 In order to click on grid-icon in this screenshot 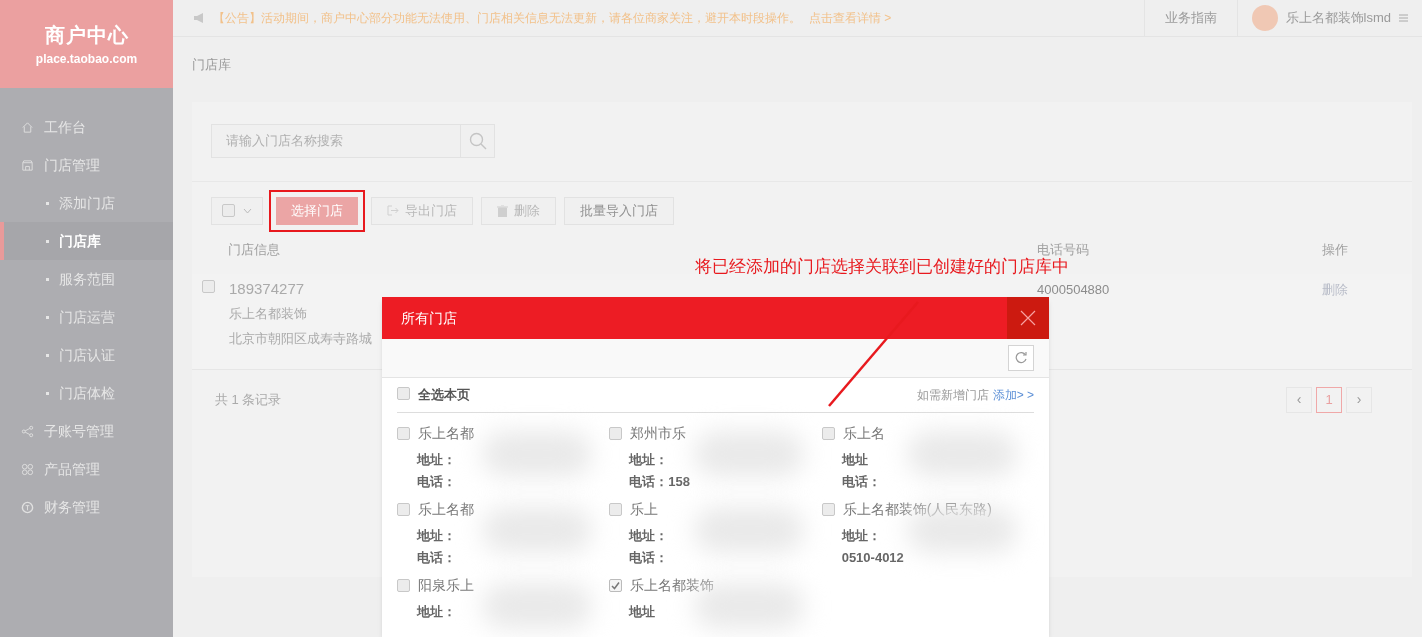, I will do `click(27, 469)`.